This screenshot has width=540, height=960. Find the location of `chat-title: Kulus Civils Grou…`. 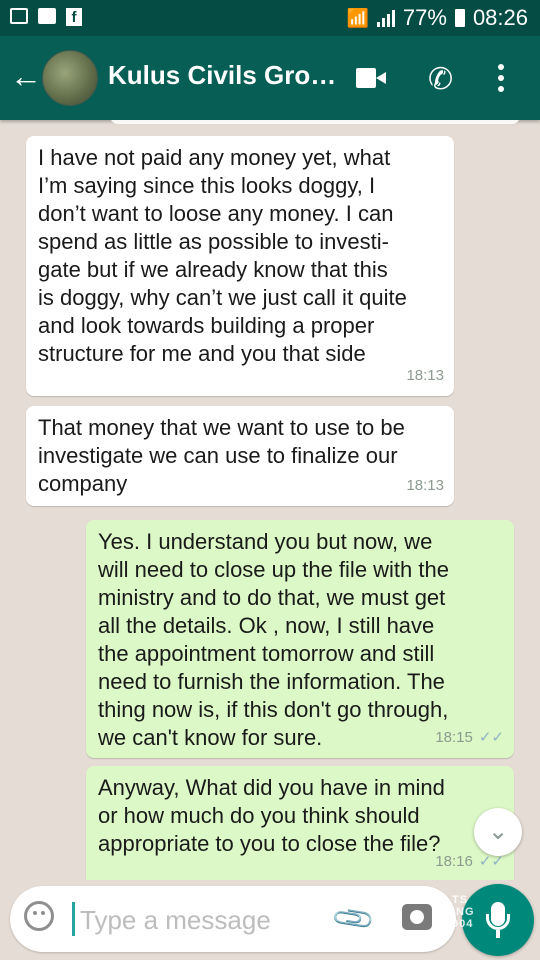

chat-title: Kulus Civils Grou… is located at coordinates (224, 75).